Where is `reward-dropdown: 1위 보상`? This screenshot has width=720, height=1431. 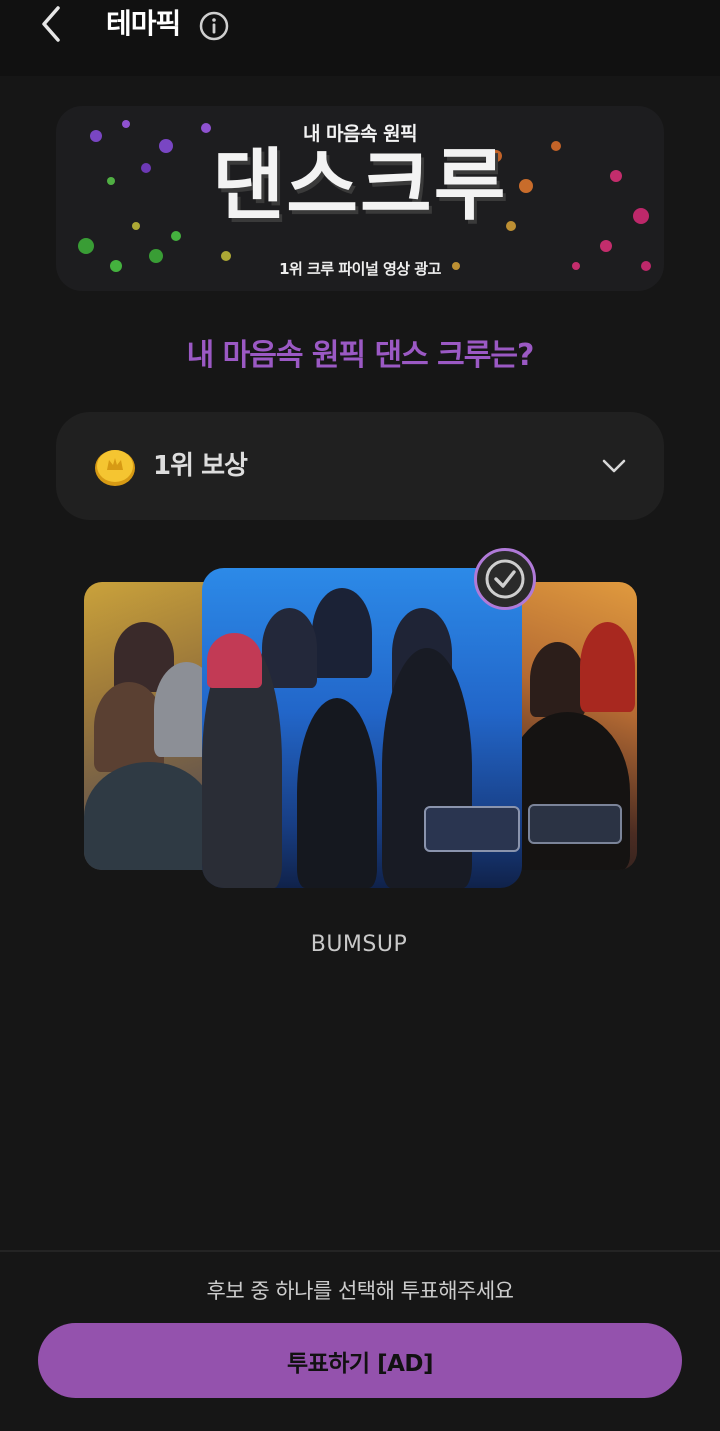
reward-dropdown: 1위 보상 is located at coordinates (360, 466).